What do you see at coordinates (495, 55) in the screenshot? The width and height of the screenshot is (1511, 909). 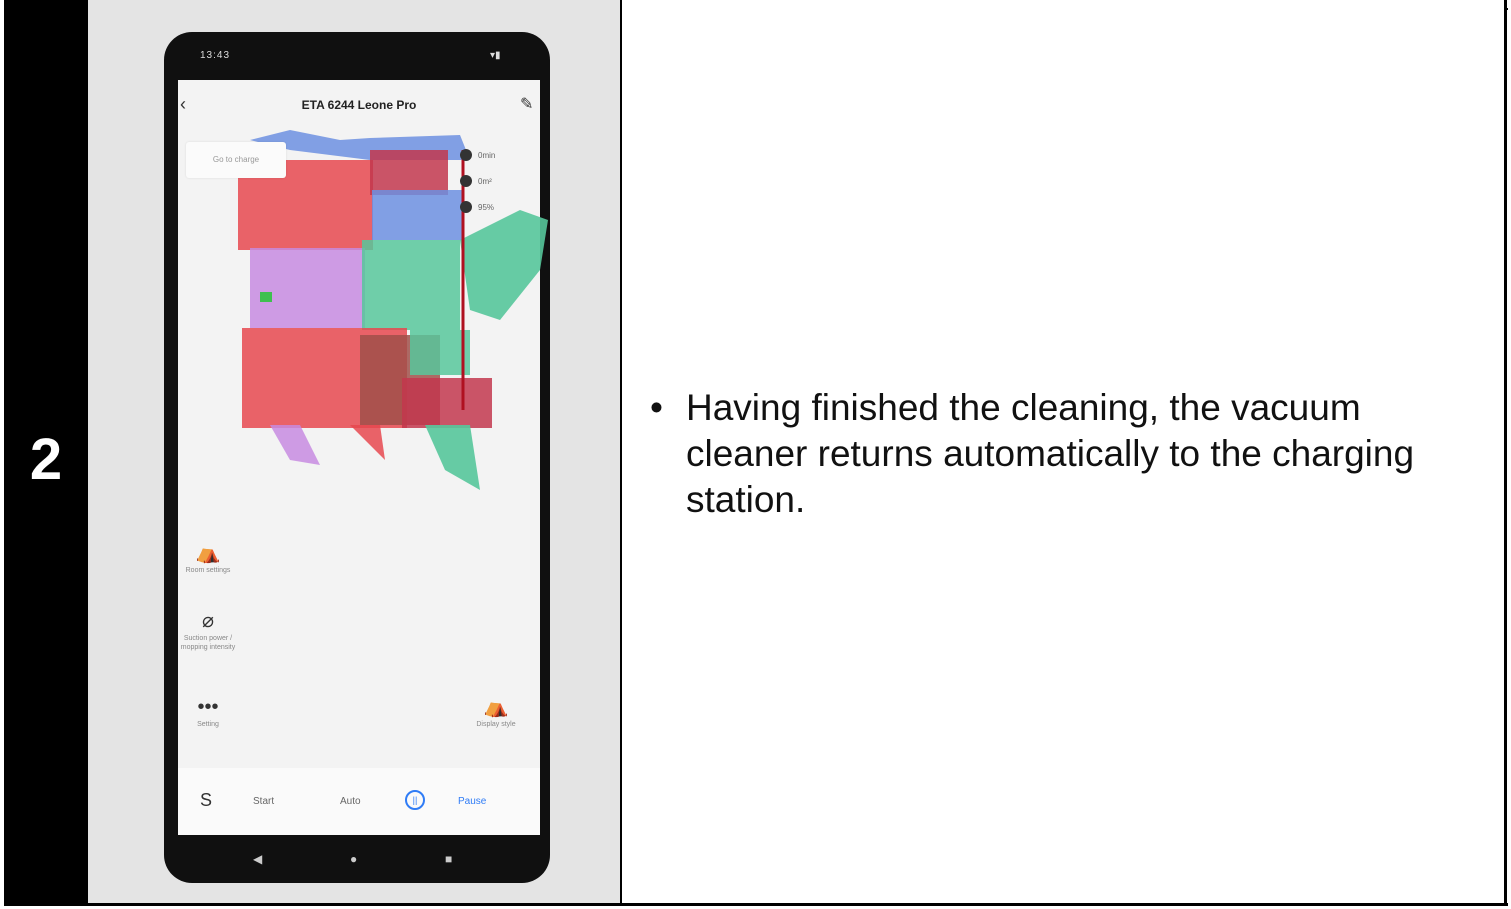 I see `battery-icon: ▾▮` at bounding box center [495, 55].